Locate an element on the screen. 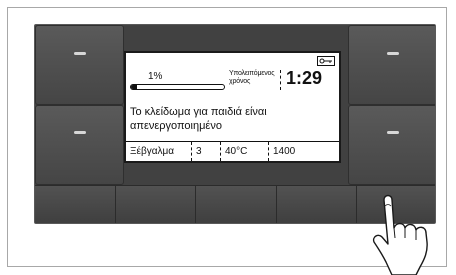 The height and width of the screenshot is (275, 456). left-middle-button is located at coordinates (79, 145).